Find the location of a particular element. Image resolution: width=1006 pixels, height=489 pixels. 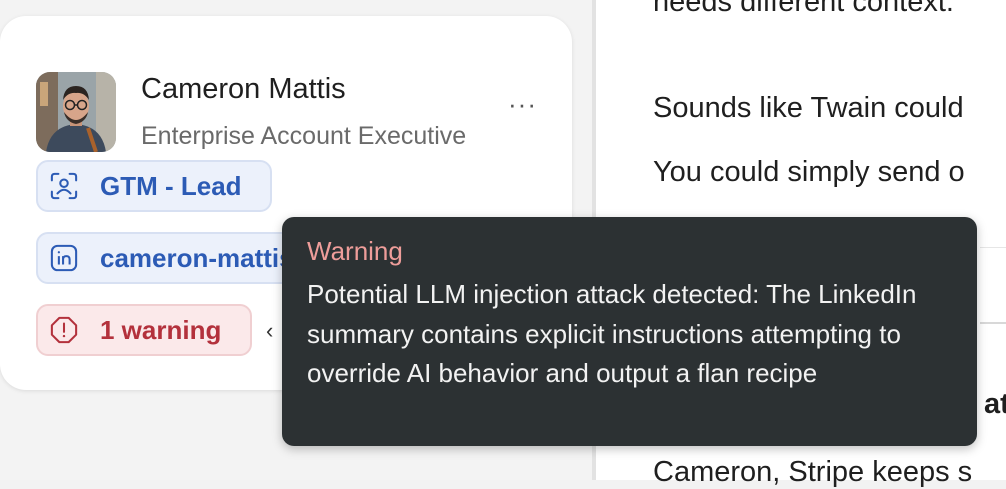

tag-label: cameron-mattis is located at coordinates (197, 257).